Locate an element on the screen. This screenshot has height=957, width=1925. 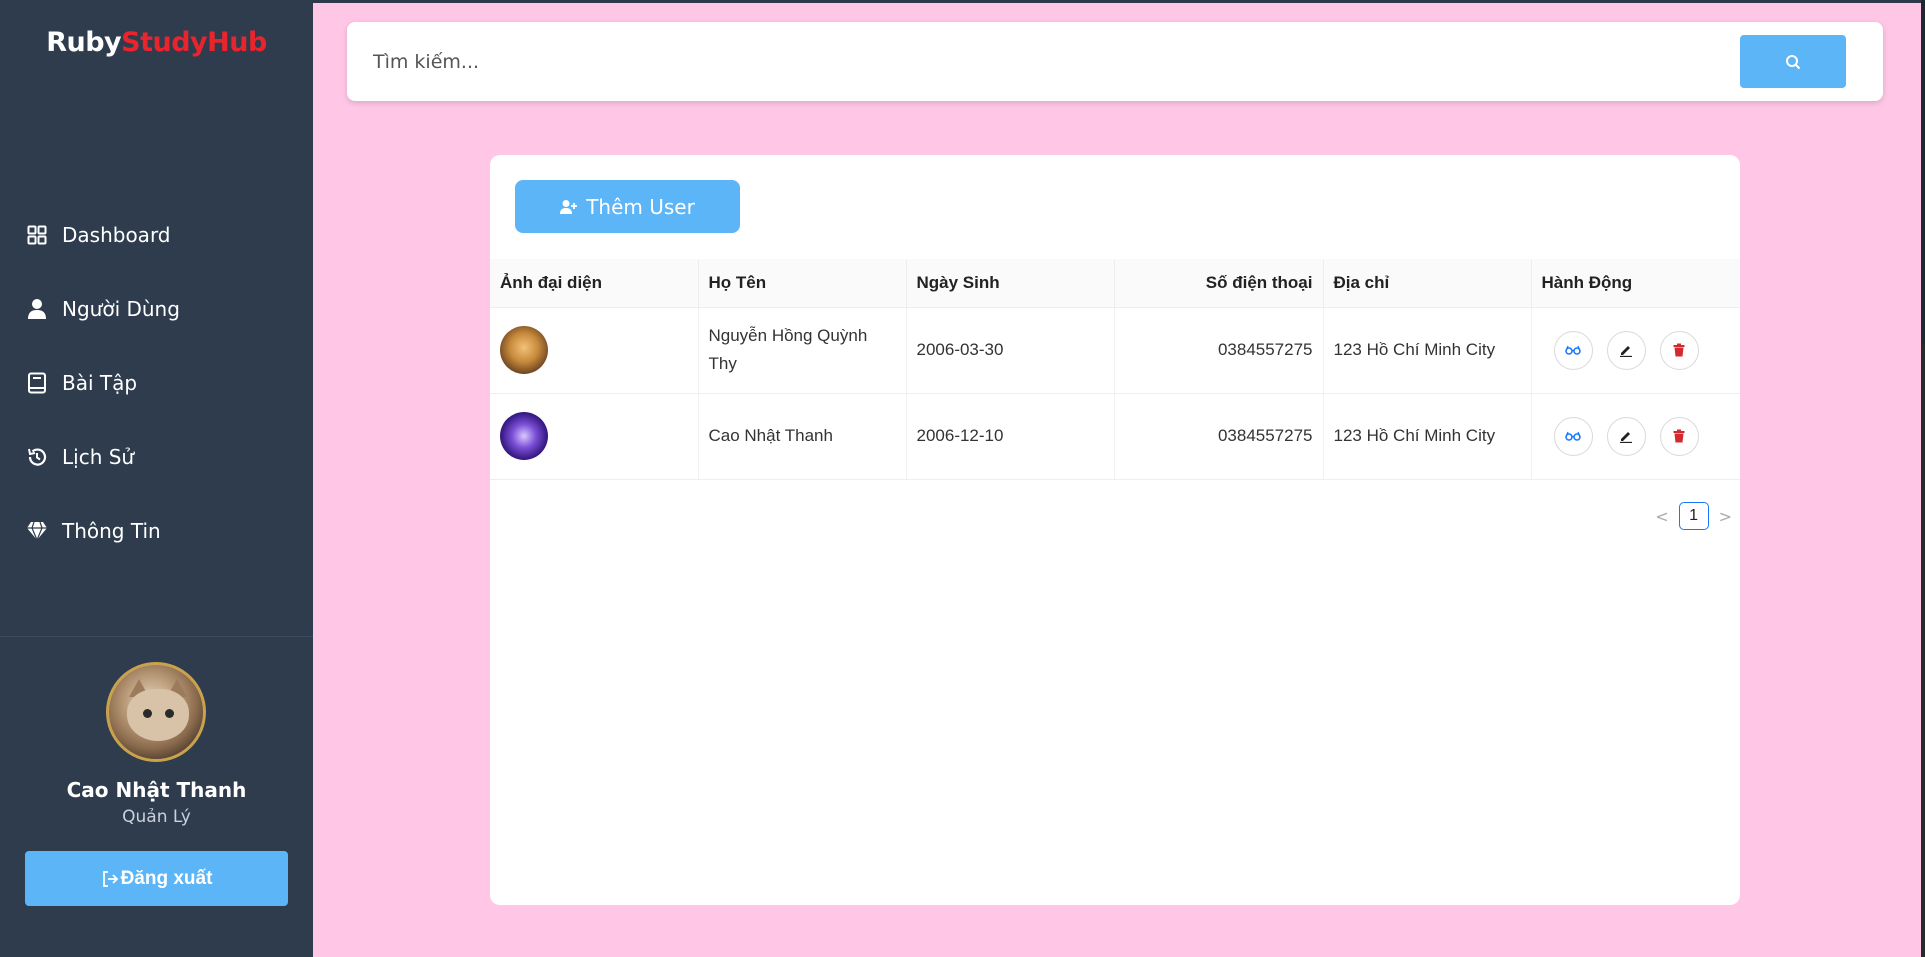
sidebar-item-exercises: Bài Tập is located at coordinates (156, 383).